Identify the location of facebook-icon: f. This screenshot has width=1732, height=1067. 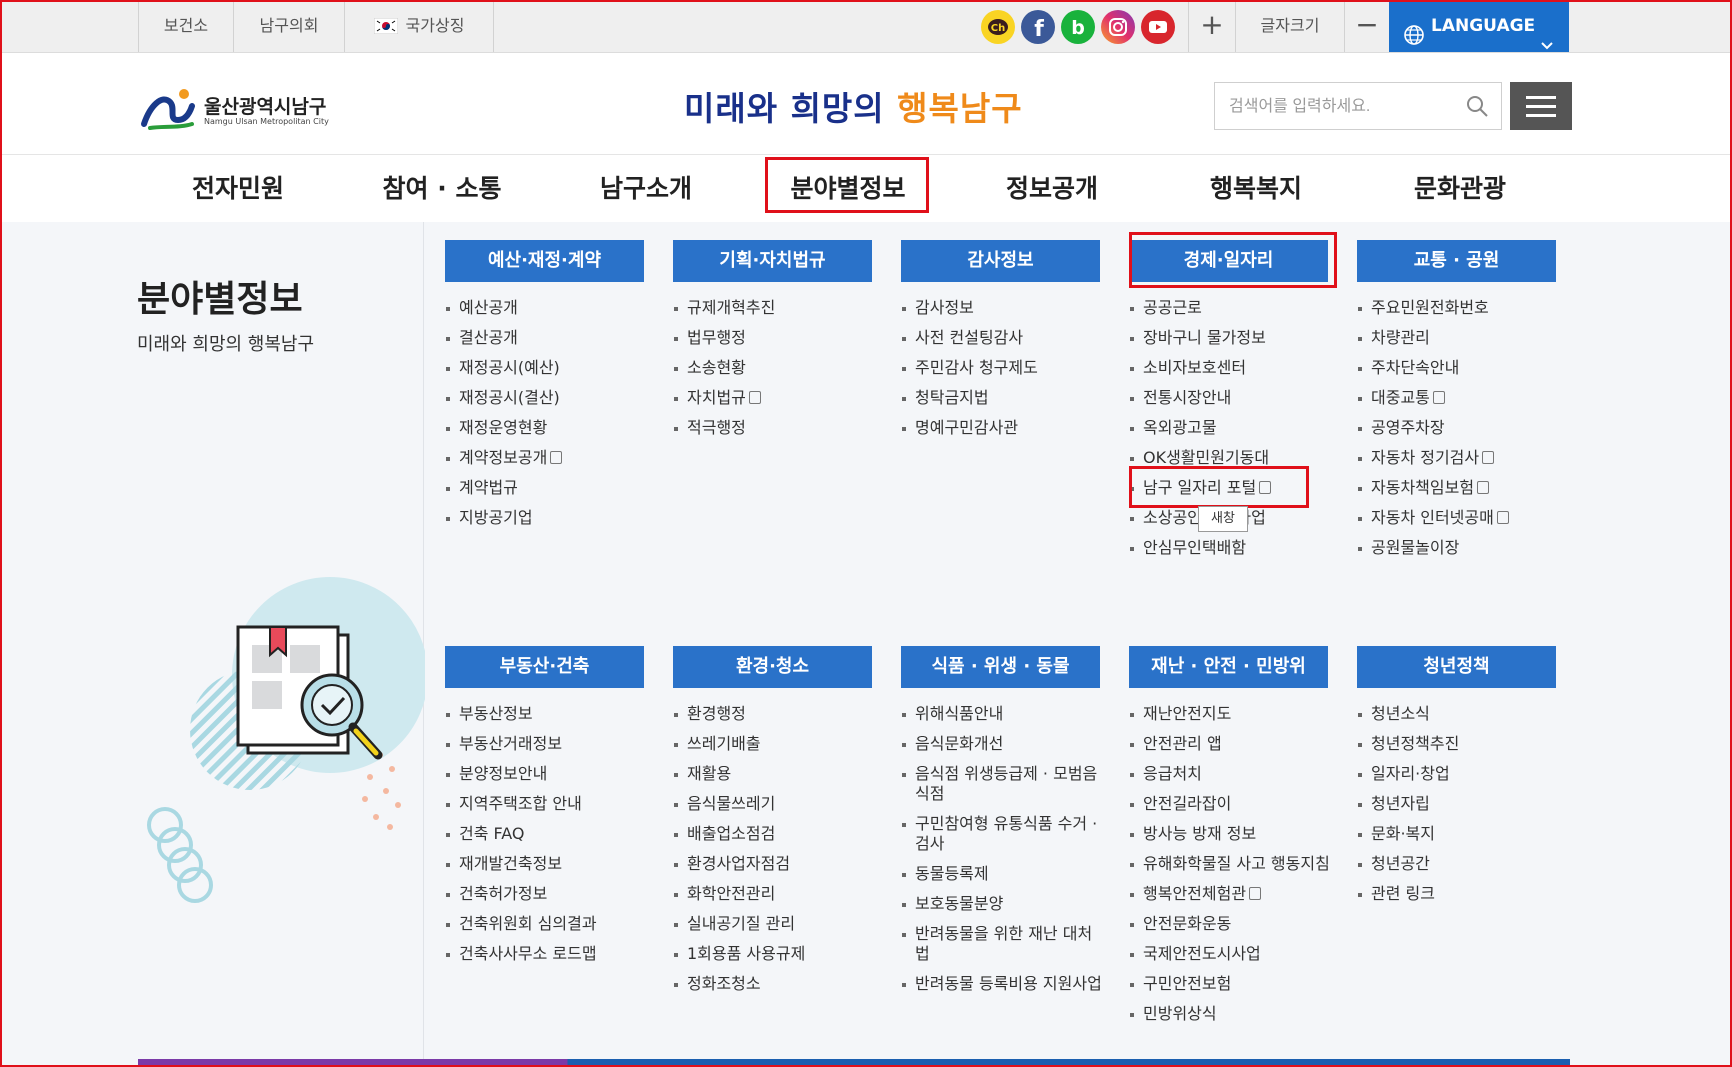
(1038, 27).